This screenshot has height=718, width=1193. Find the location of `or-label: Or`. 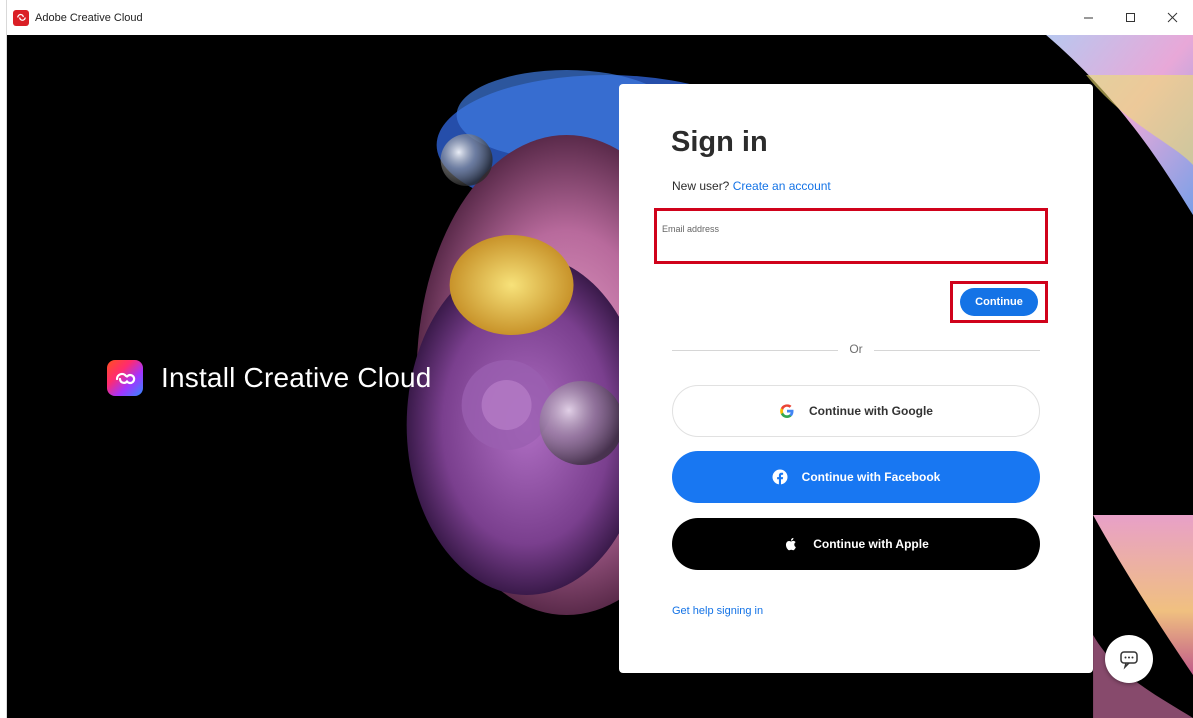

or-label: Or is located at coordinates (856, 349).